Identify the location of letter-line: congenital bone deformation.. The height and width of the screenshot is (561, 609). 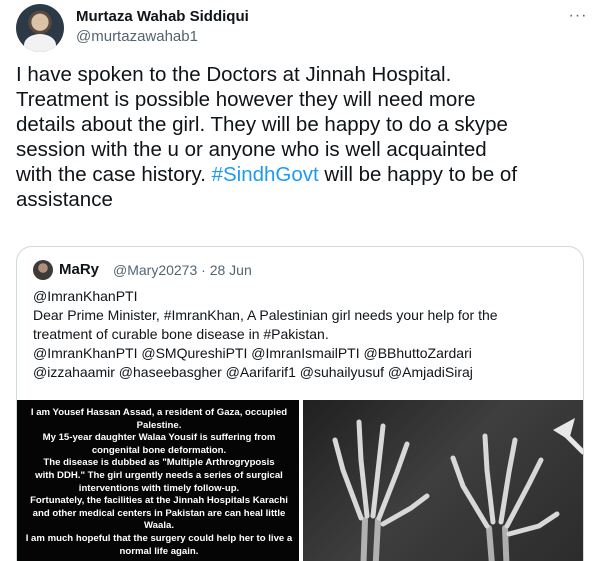
(159, 450).